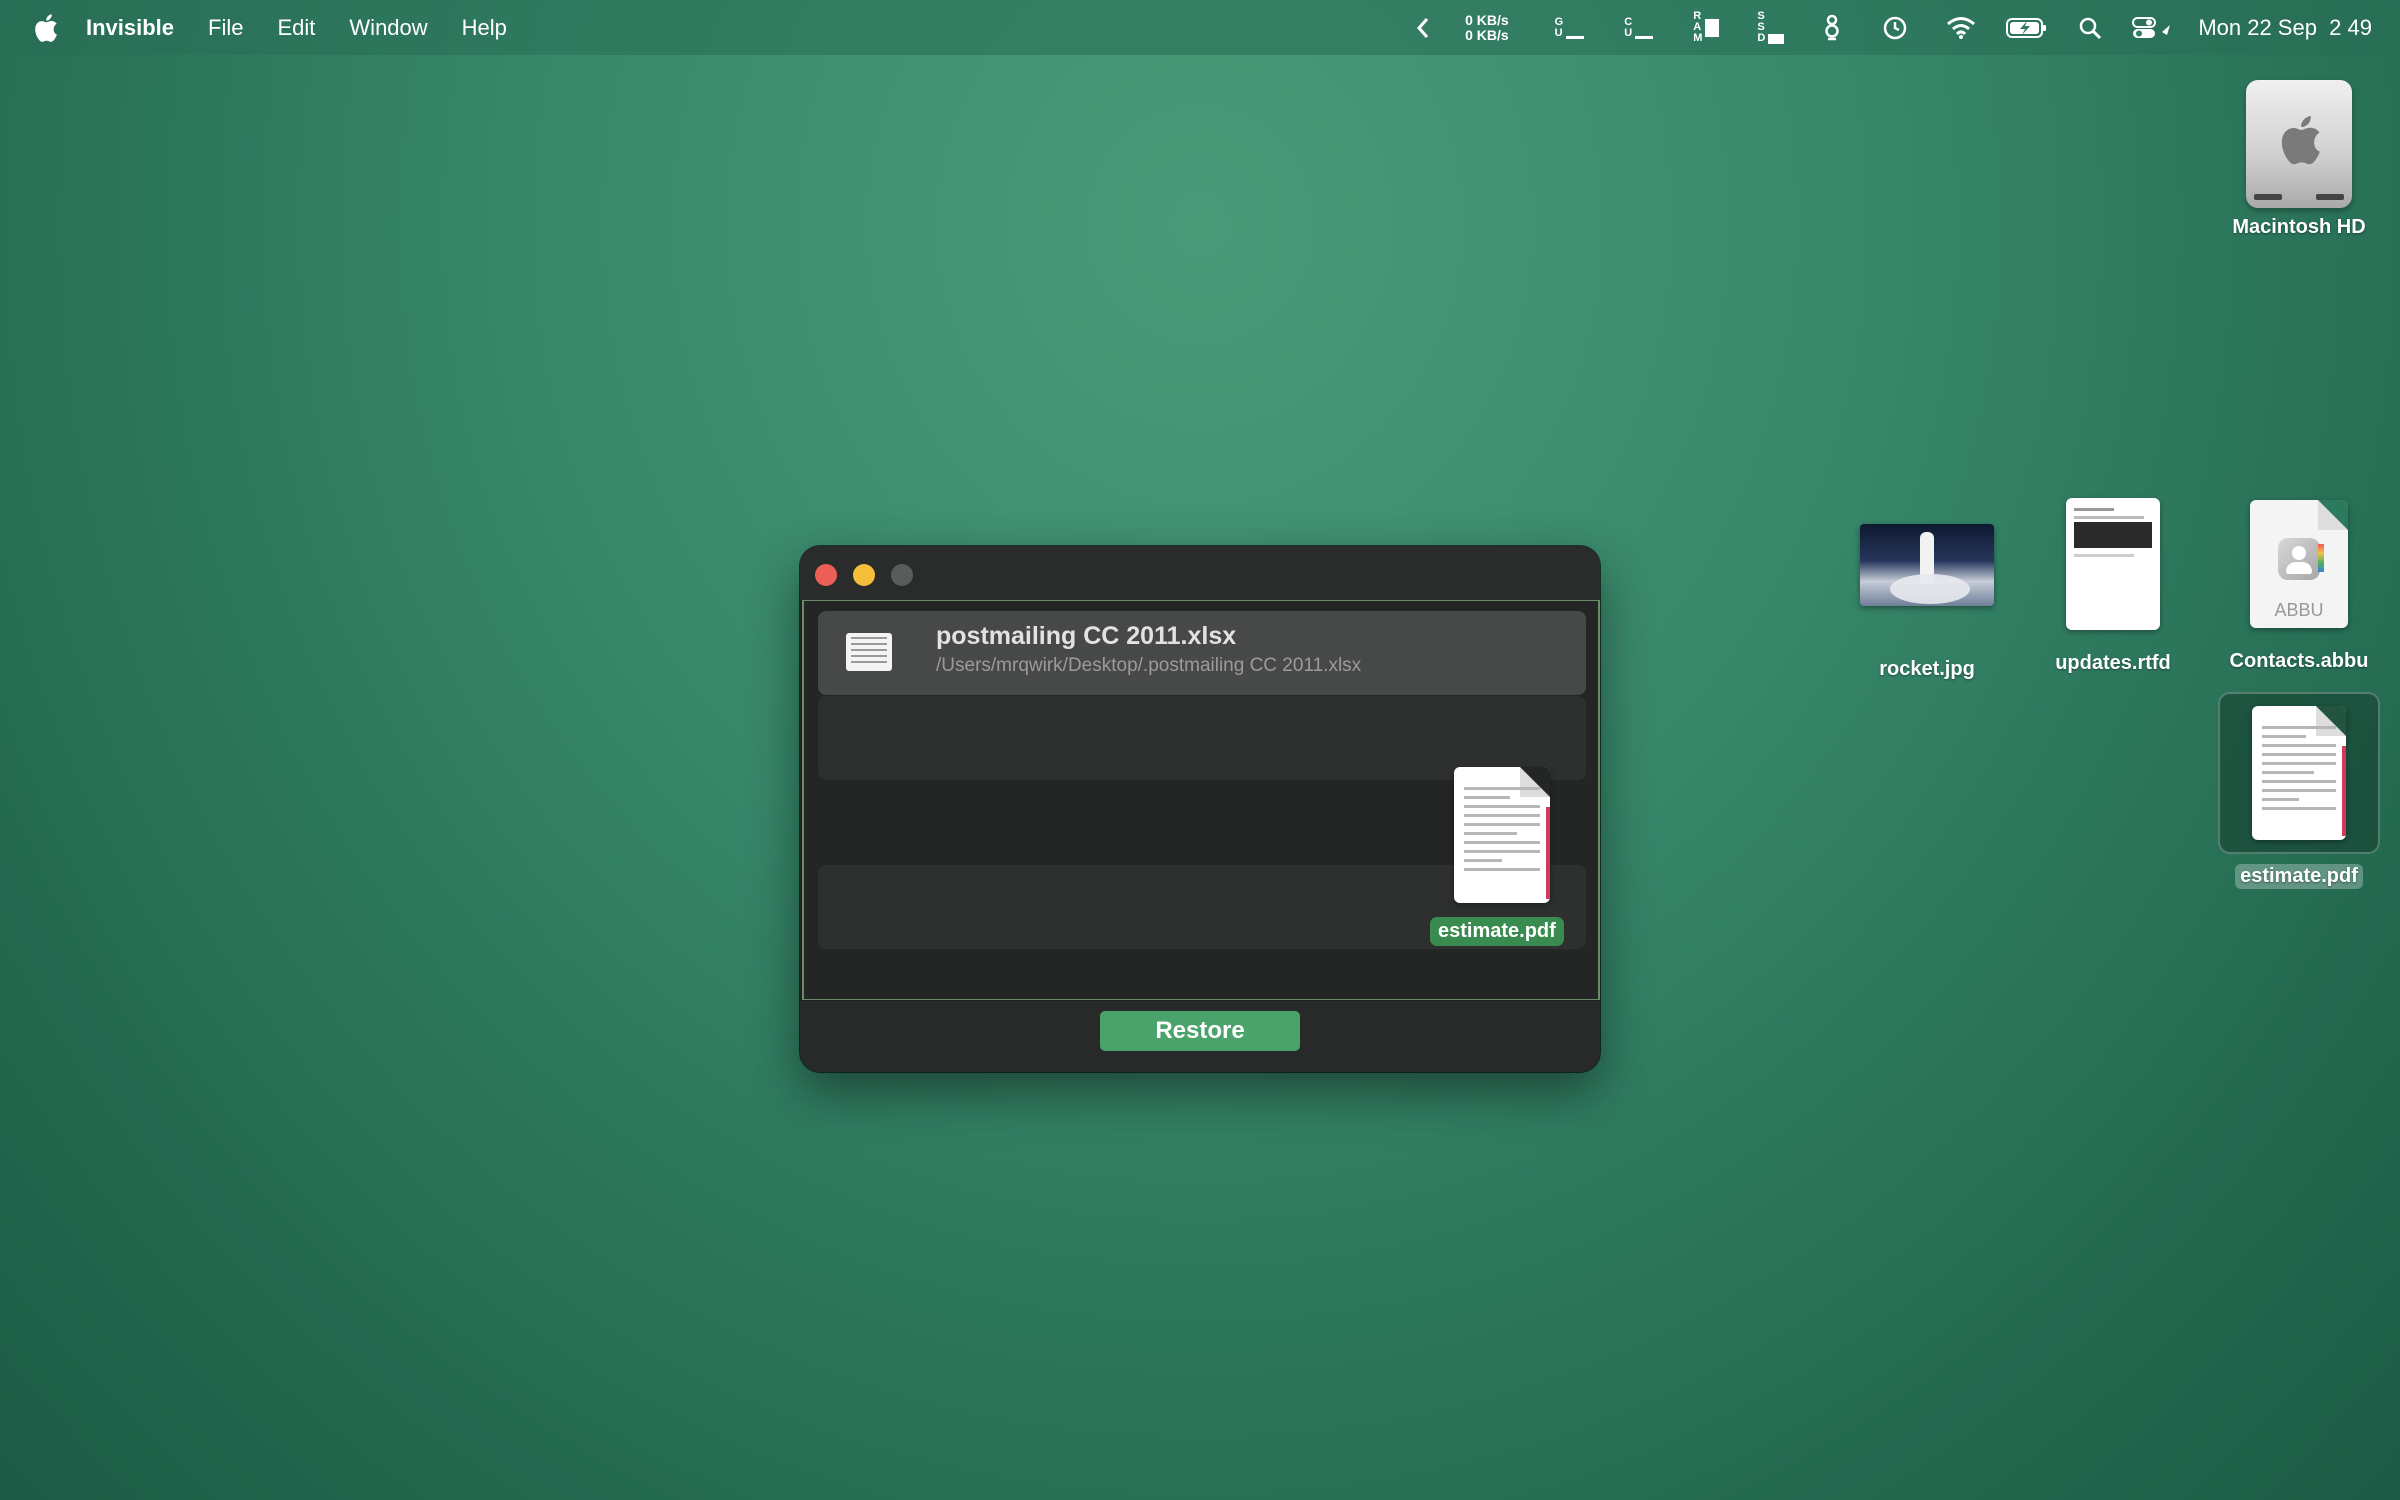  I want to click on ram-meter, so click(1712, 27).